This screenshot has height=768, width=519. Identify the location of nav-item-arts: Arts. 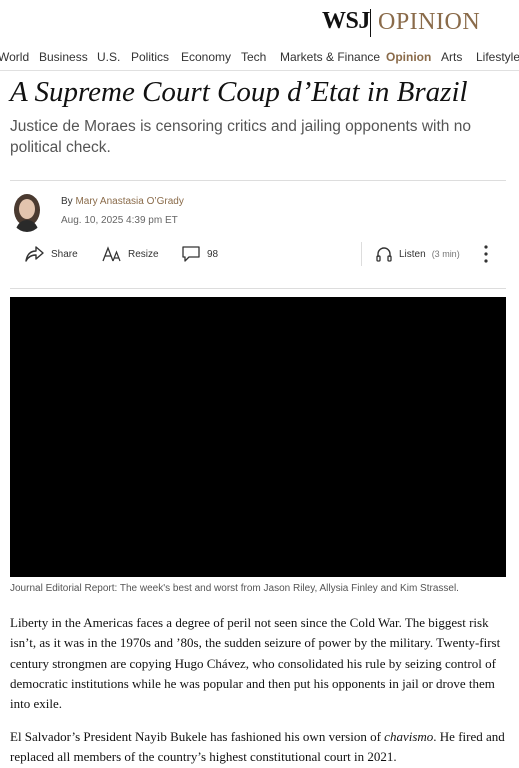
(451, 57).